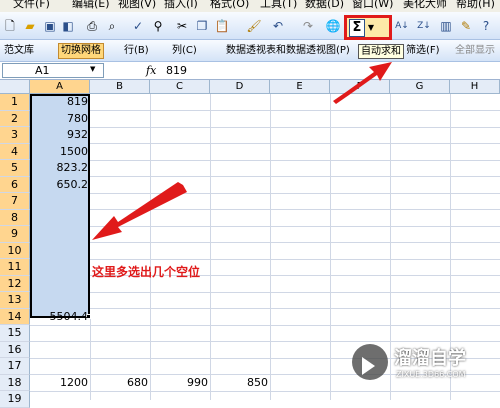 This screenshot has height=408, width=500. I want to click on row-button: 行(B), so click(136, 51).